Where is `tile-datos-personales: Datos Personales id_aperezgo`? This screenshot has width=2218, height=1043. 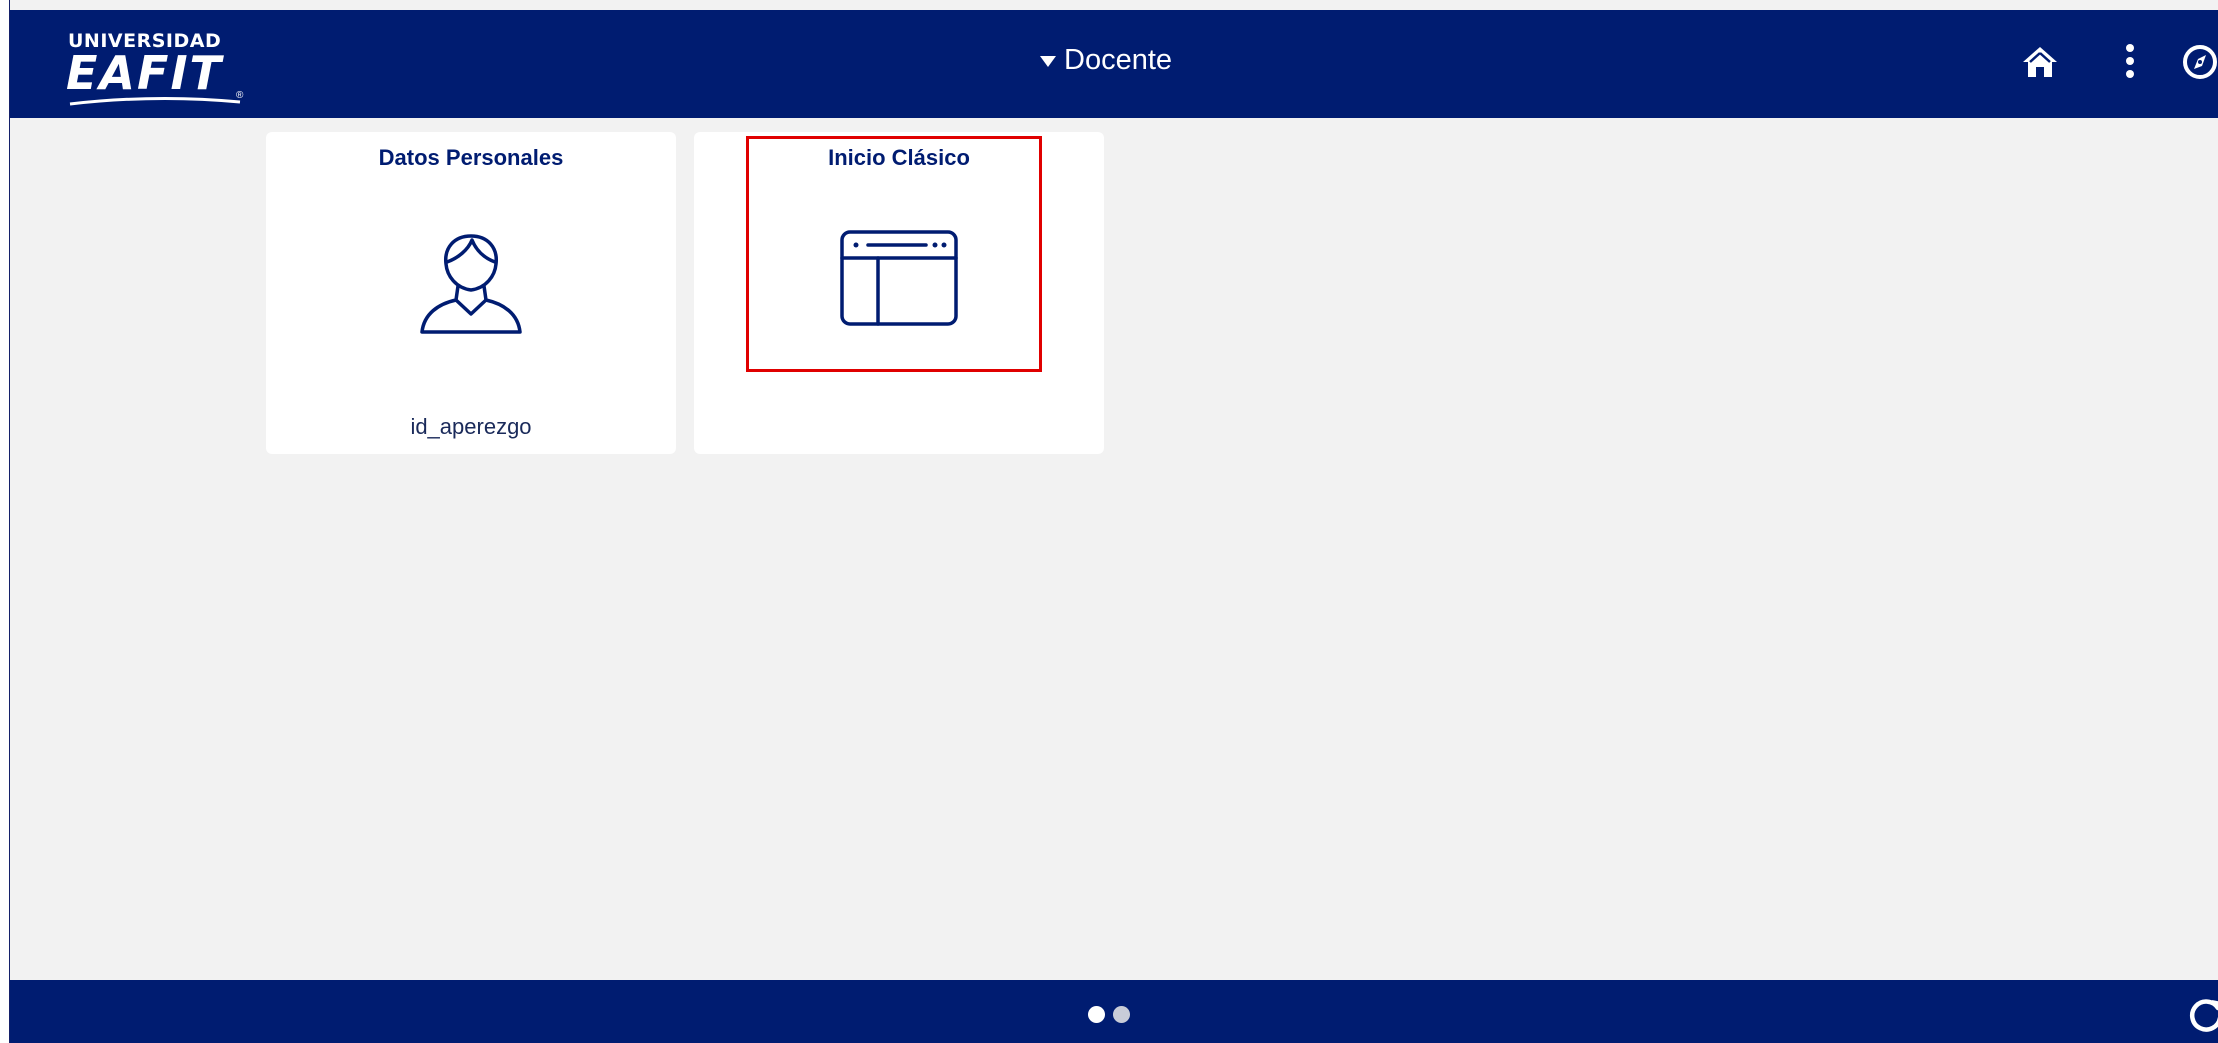 tile-datos-personales: Datos Personales id_aperezgo is located at coordinates (471, 293).